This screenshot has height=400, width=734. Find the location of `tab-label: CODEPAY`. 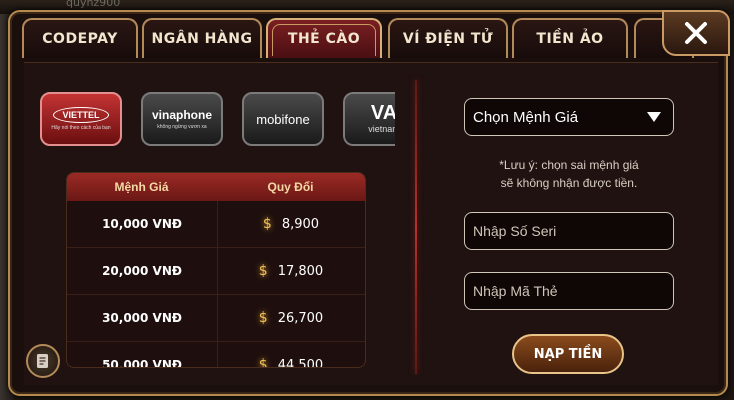

tab-label: CODEPAY is located at coordinates (80, 39).